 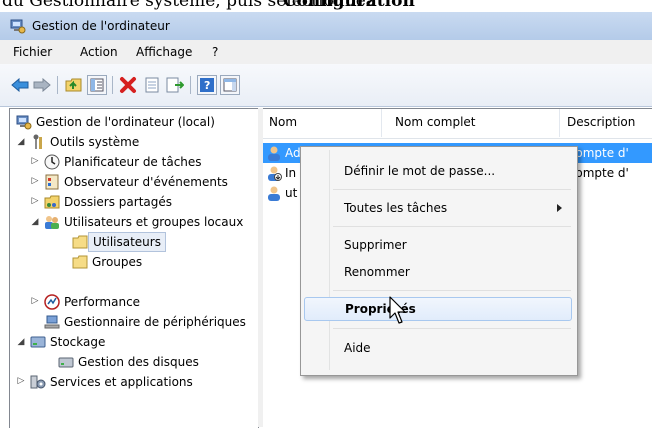 I want to click on tree-item-label: Groupes, so click(x=117, y=262).